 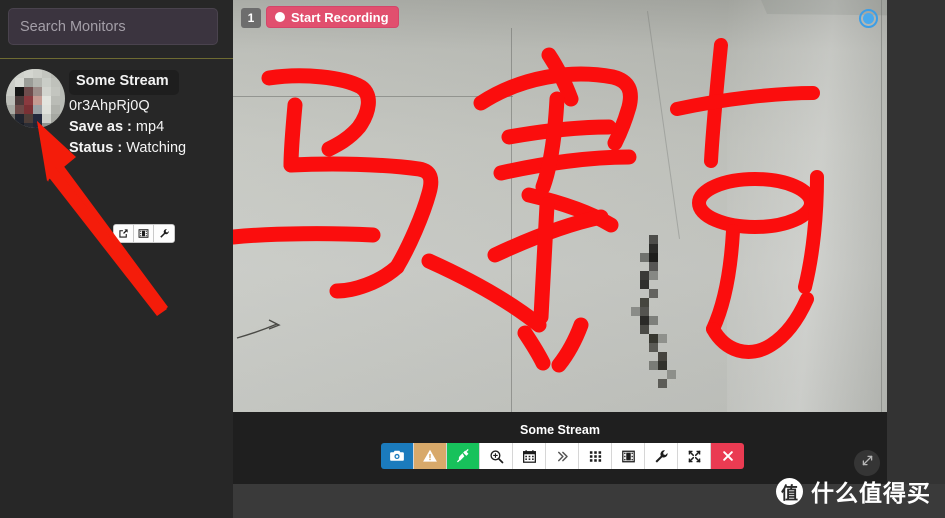 I want to click on camera-icon, so click(x=397, y=456).